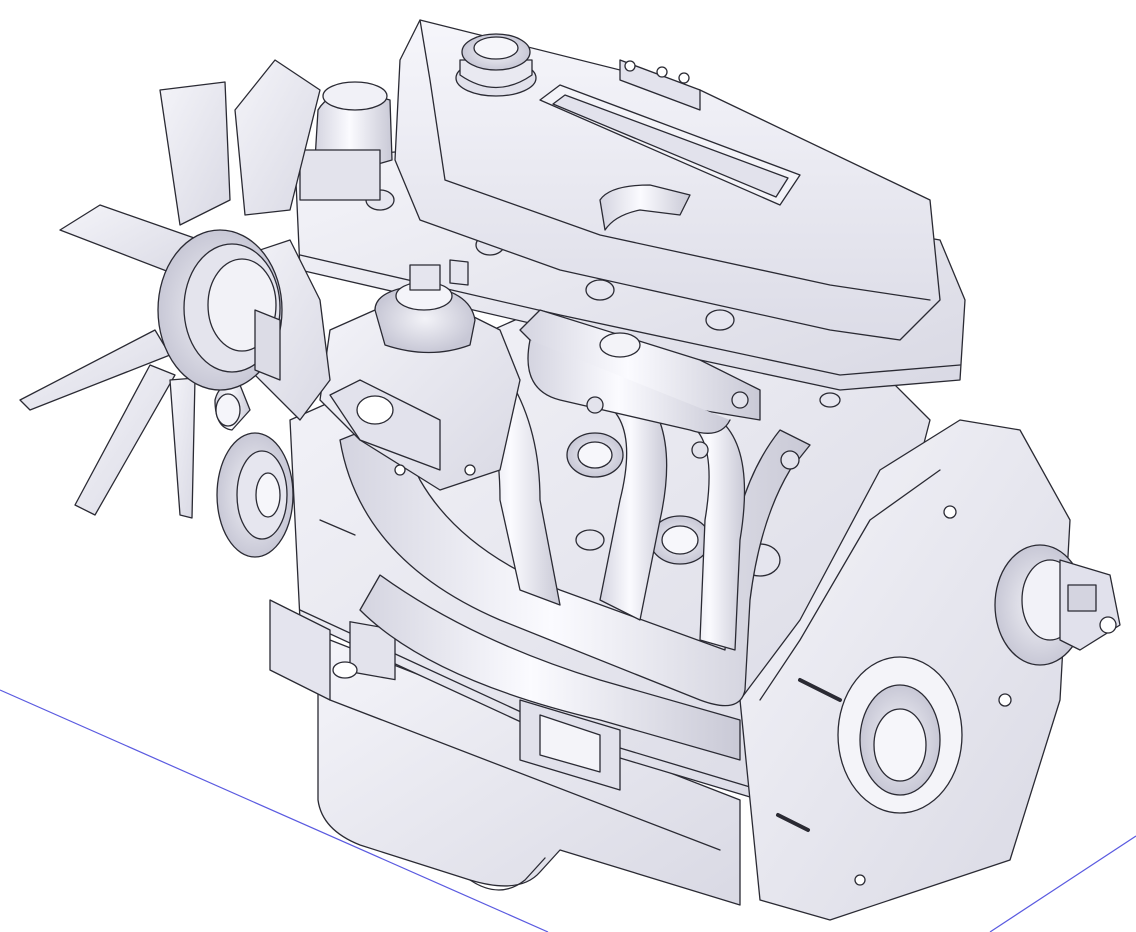 The height and width of the screenshot is (932, 1136). Describe the element at coordinates (496, 65) in the screenshot. I see `oil-filler-cap` at that location.